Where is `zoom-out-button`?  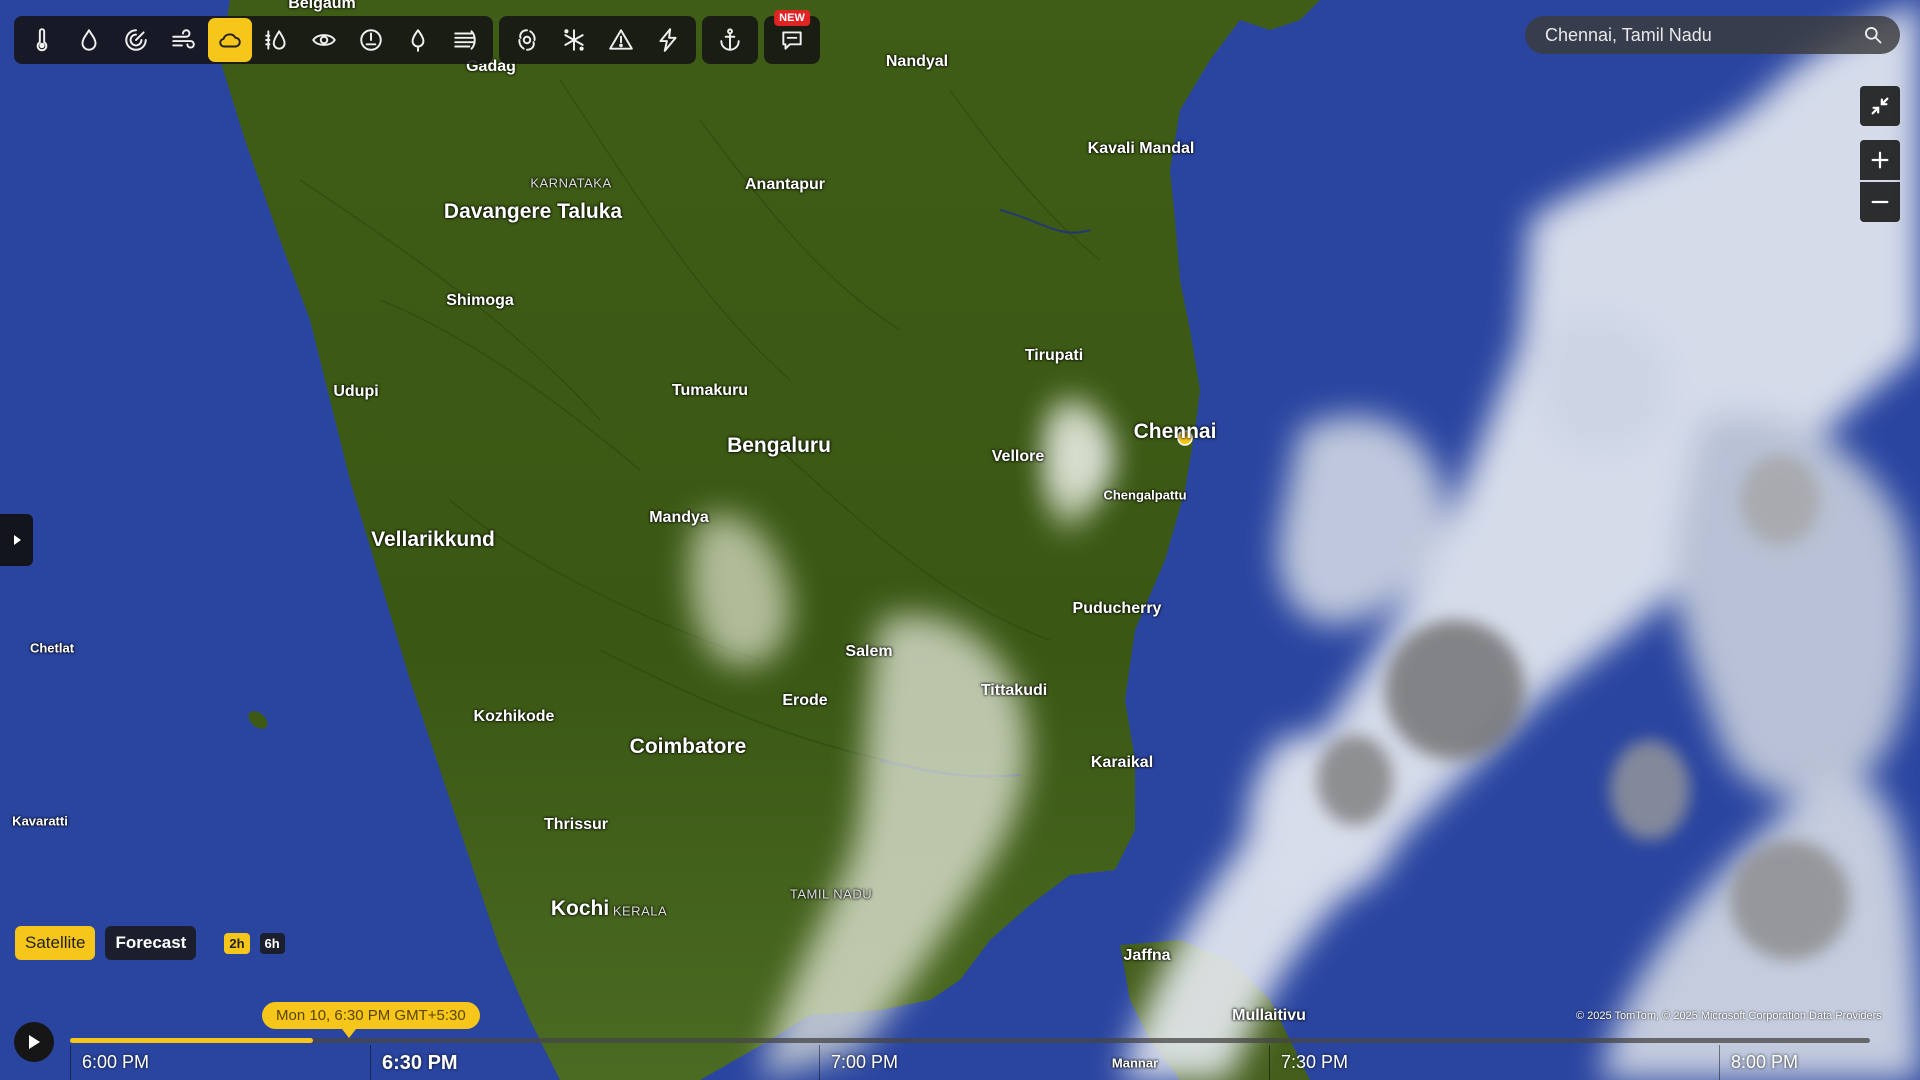
zoom-out-button is located at coordinates (1880, 202).